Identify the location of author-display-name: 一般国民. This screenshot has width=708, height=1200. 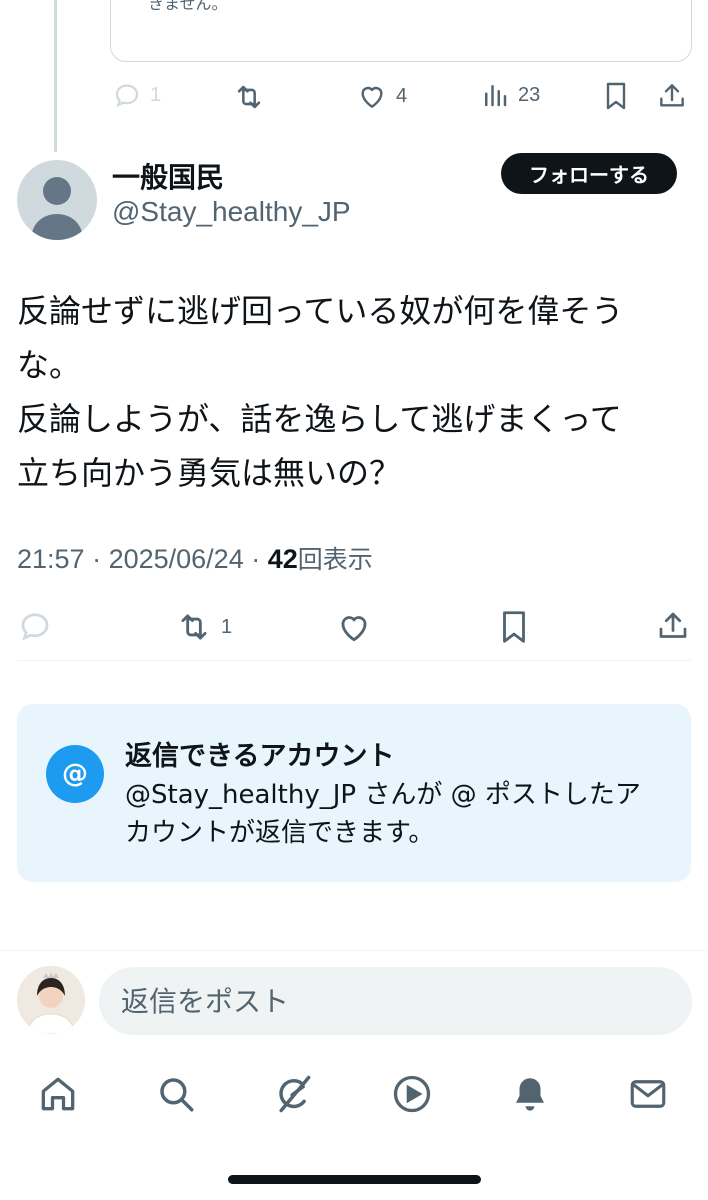
(168, 176).